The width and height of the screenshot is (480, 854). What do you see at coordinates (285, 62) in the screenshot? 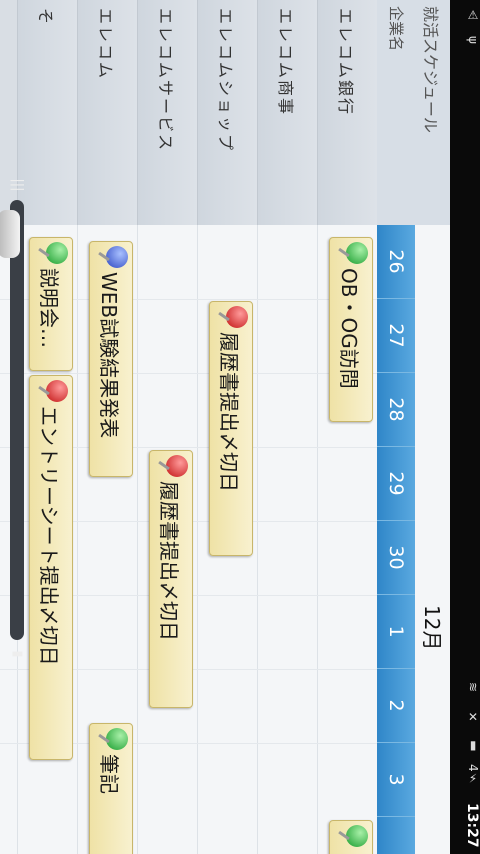
I see `company-name: エレコム商事` at bounding box center [285, 62].